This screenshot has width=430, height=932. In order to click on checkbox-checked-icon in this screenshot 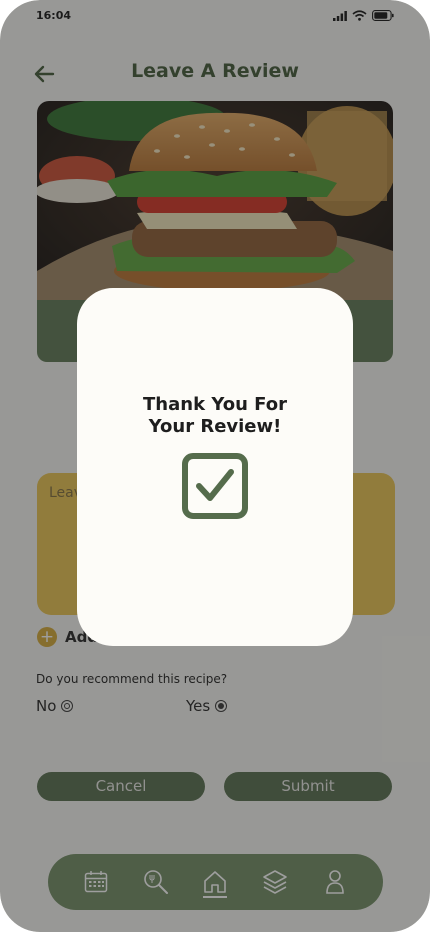, I will do `click(215, 486)`.